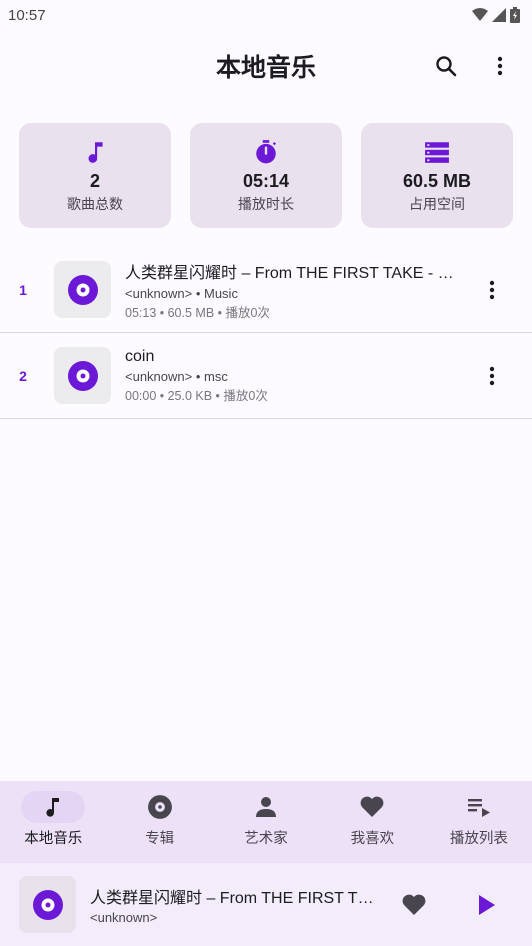 This screenshot has width=532, height=946. What do you see at coordinates (124, 917) in the screenshot?
I see `player-artist: <unknown>` at bounding box center [124, 917].